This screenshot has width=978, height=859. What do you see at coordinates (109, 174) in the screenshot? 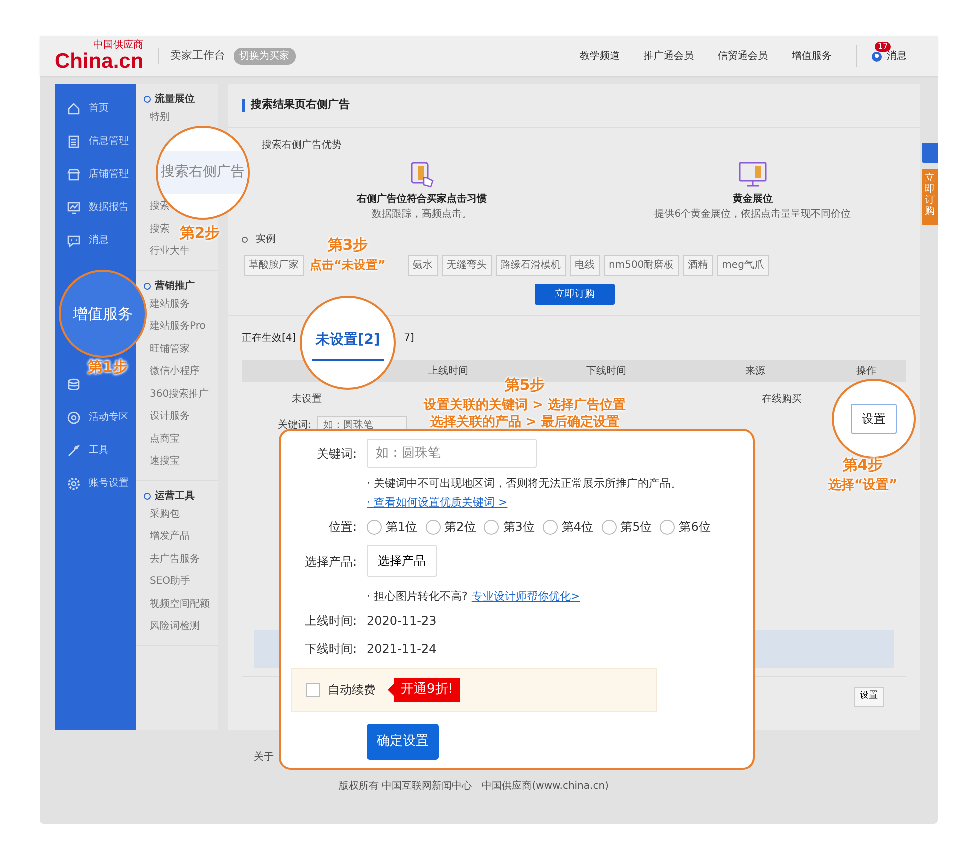
I see `sidebar-item: 店铺管理` at bounding box center [109, 174].